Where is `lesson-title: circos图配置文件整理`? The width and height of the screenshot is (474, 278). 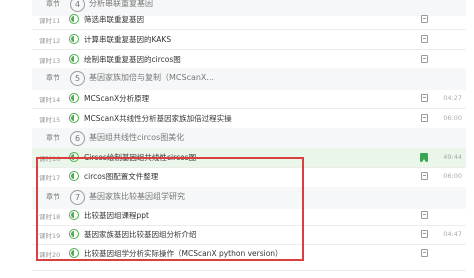 lesson-title: circos图配置文件整理 is located at coordinates (121, 176).